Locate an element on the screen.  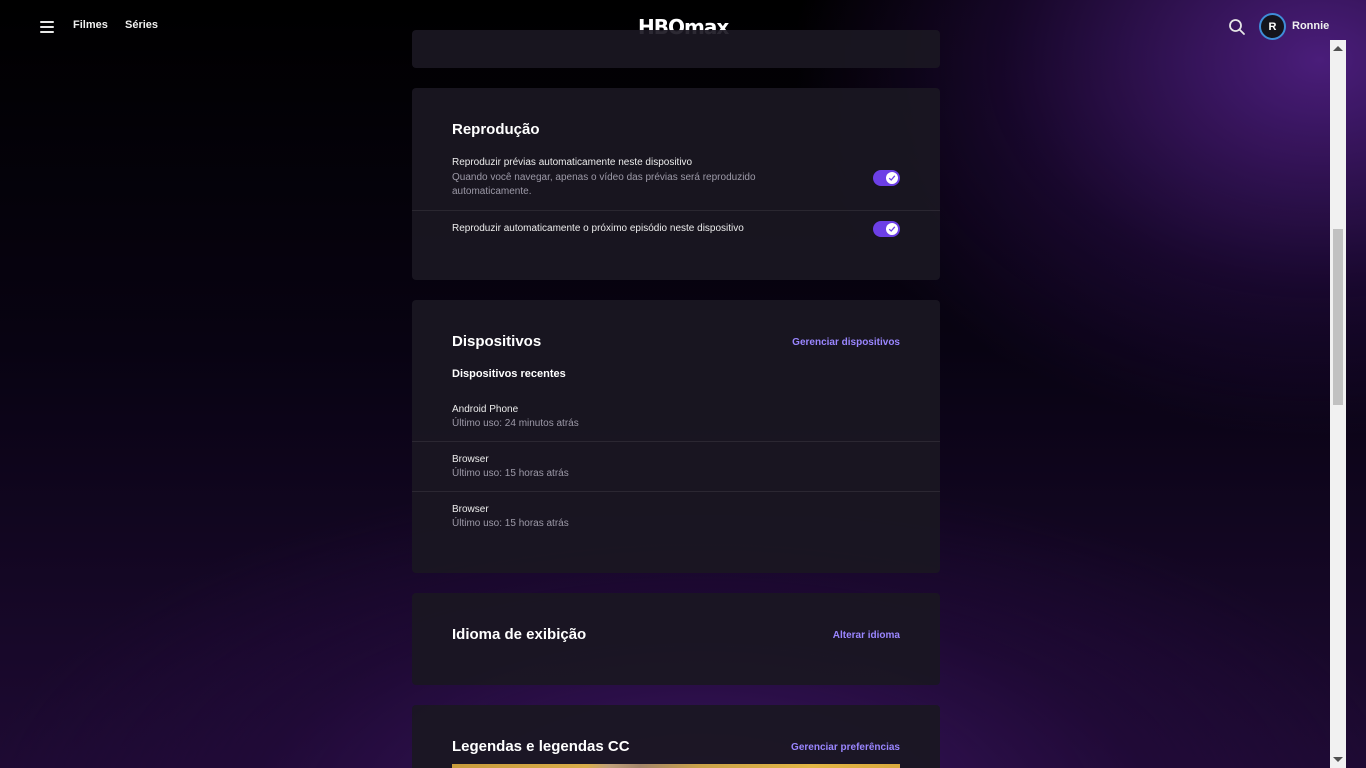
search-icon is located at coordinates (1237, 27).